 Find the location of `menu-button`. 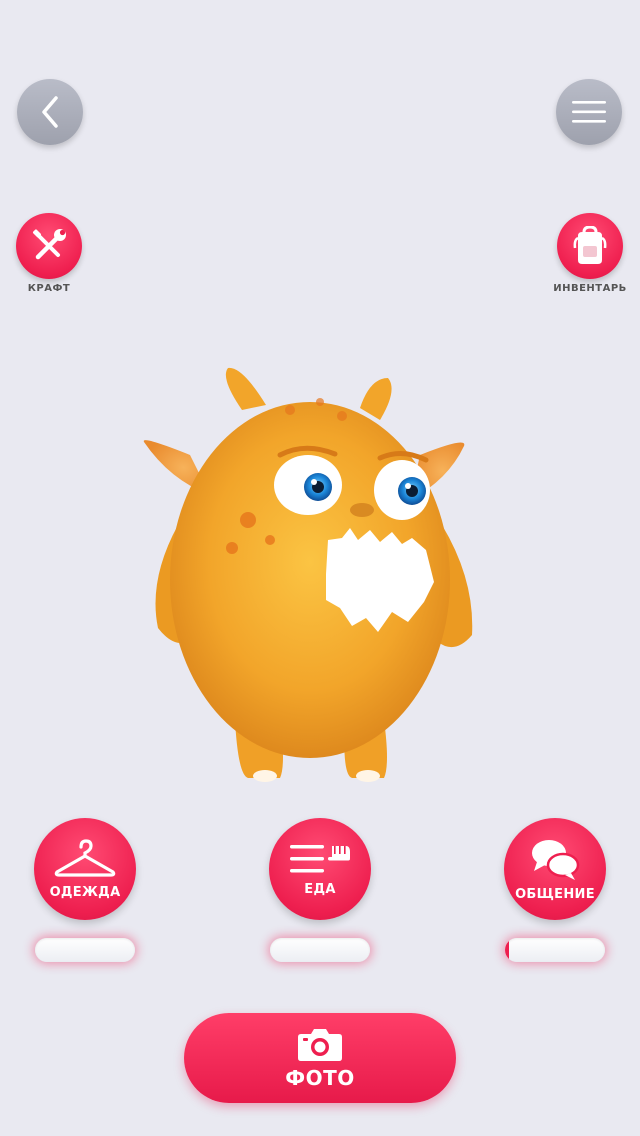

menu-button is located at coordinates (589, 112).